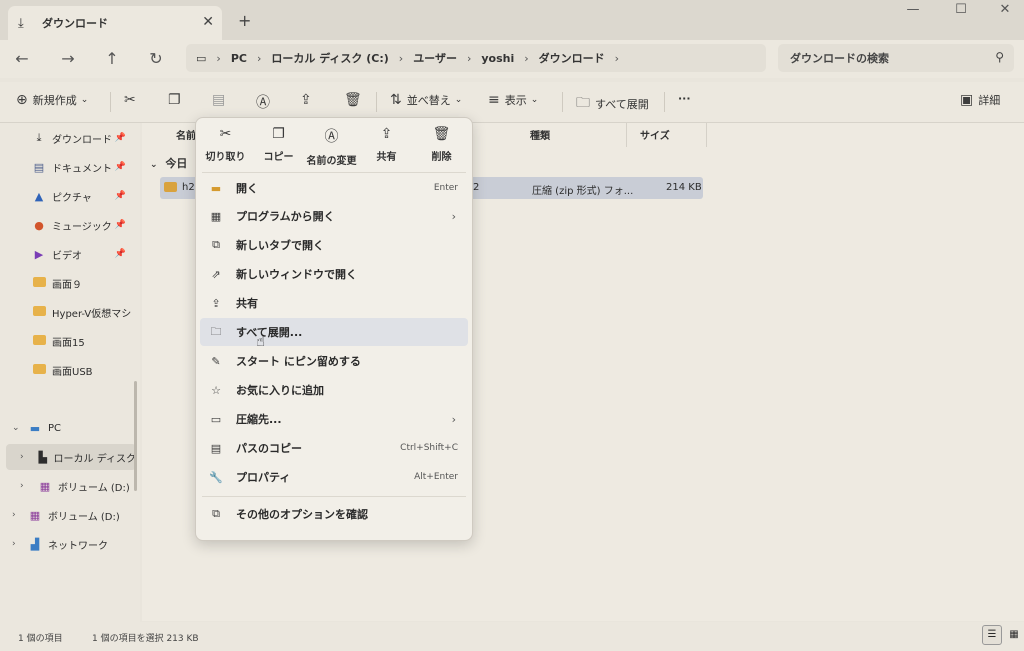 This screenshot has height=651, width=1024. Describe the element at coordinates (355, 100) in the screenshot. I see `delete-button: 🗑` at that location.